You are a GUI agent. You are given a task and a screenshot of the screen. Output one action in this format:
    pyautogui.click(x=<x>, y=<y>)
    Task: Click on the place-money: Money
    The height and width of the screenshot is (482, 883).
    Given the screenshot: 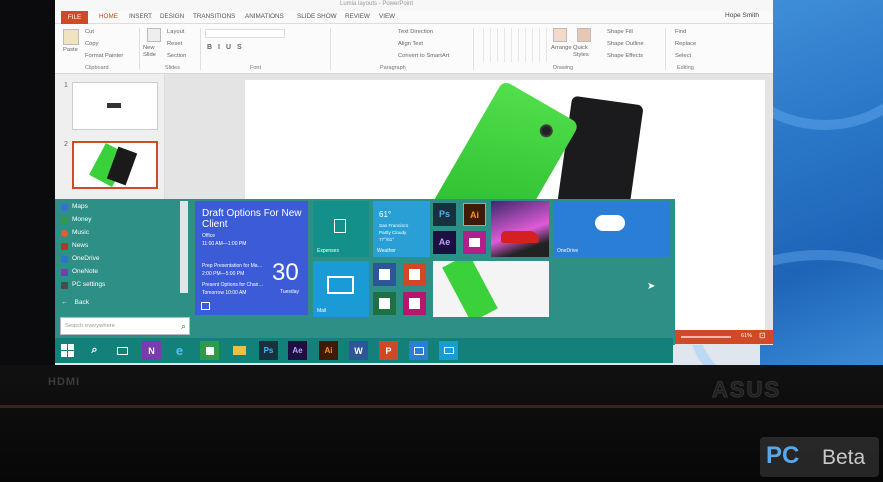 What is the action you would take?
    pyautogui.click(x=121, y=221)
    